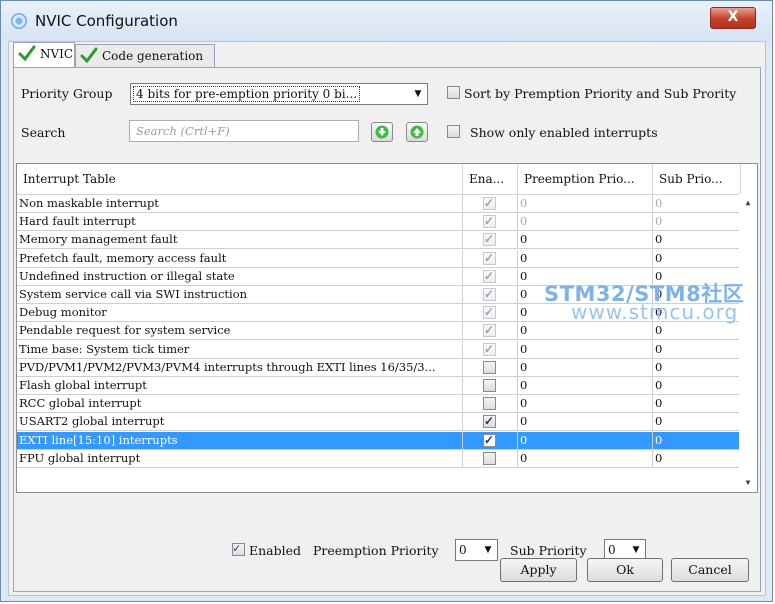 Image resolution: width=775 pixels, height=604 pixels. Describe the element at coordinates (379, 349) in the screenshot. I see `table-row: Time base: System tick timer 00` at that location.